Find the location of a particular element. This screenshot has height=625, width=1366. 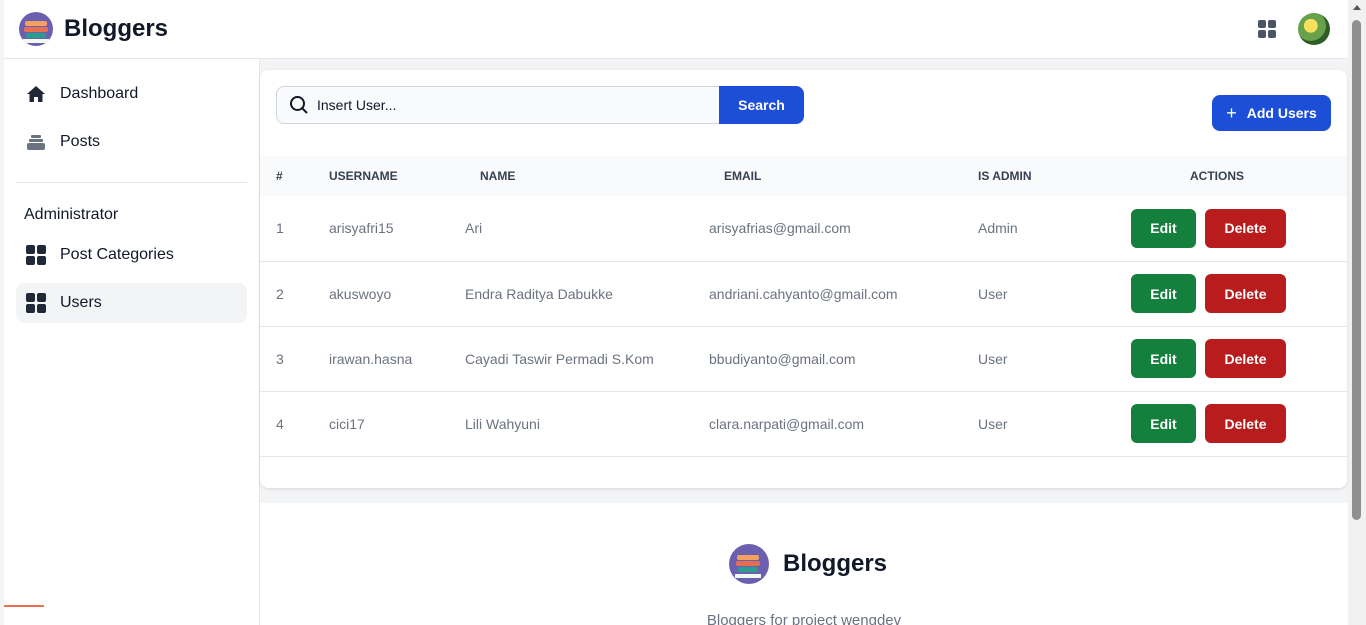

cell-username: irawan.hasna is located at coordinates (397, 359).